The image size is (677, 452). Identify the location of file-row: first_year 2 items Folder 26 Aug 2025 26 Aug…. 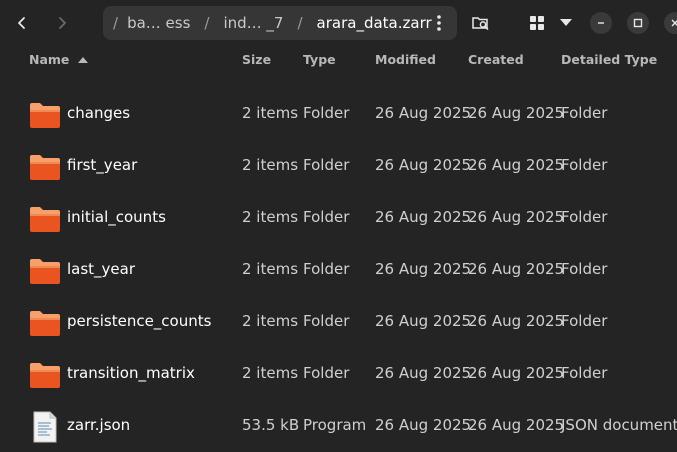
(338, 166).